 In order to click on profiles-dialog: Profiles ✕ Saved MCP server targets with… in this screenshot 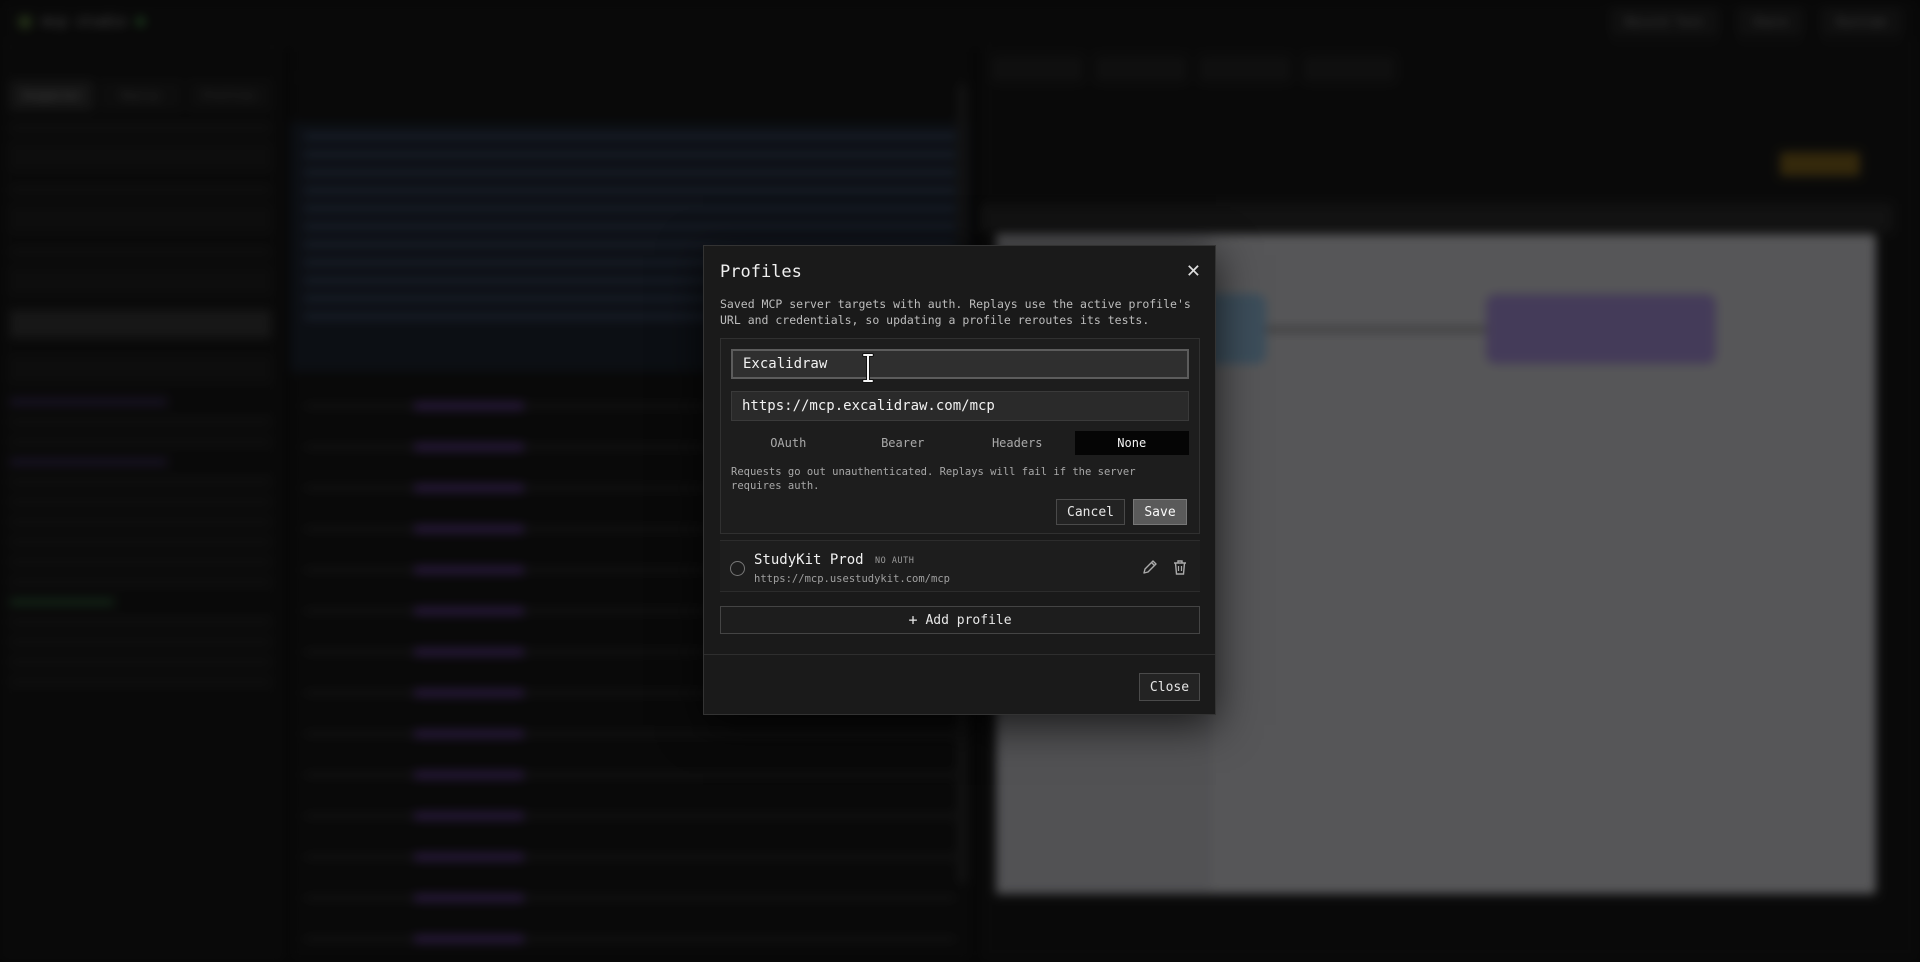, I will do `click(959, 480)`.